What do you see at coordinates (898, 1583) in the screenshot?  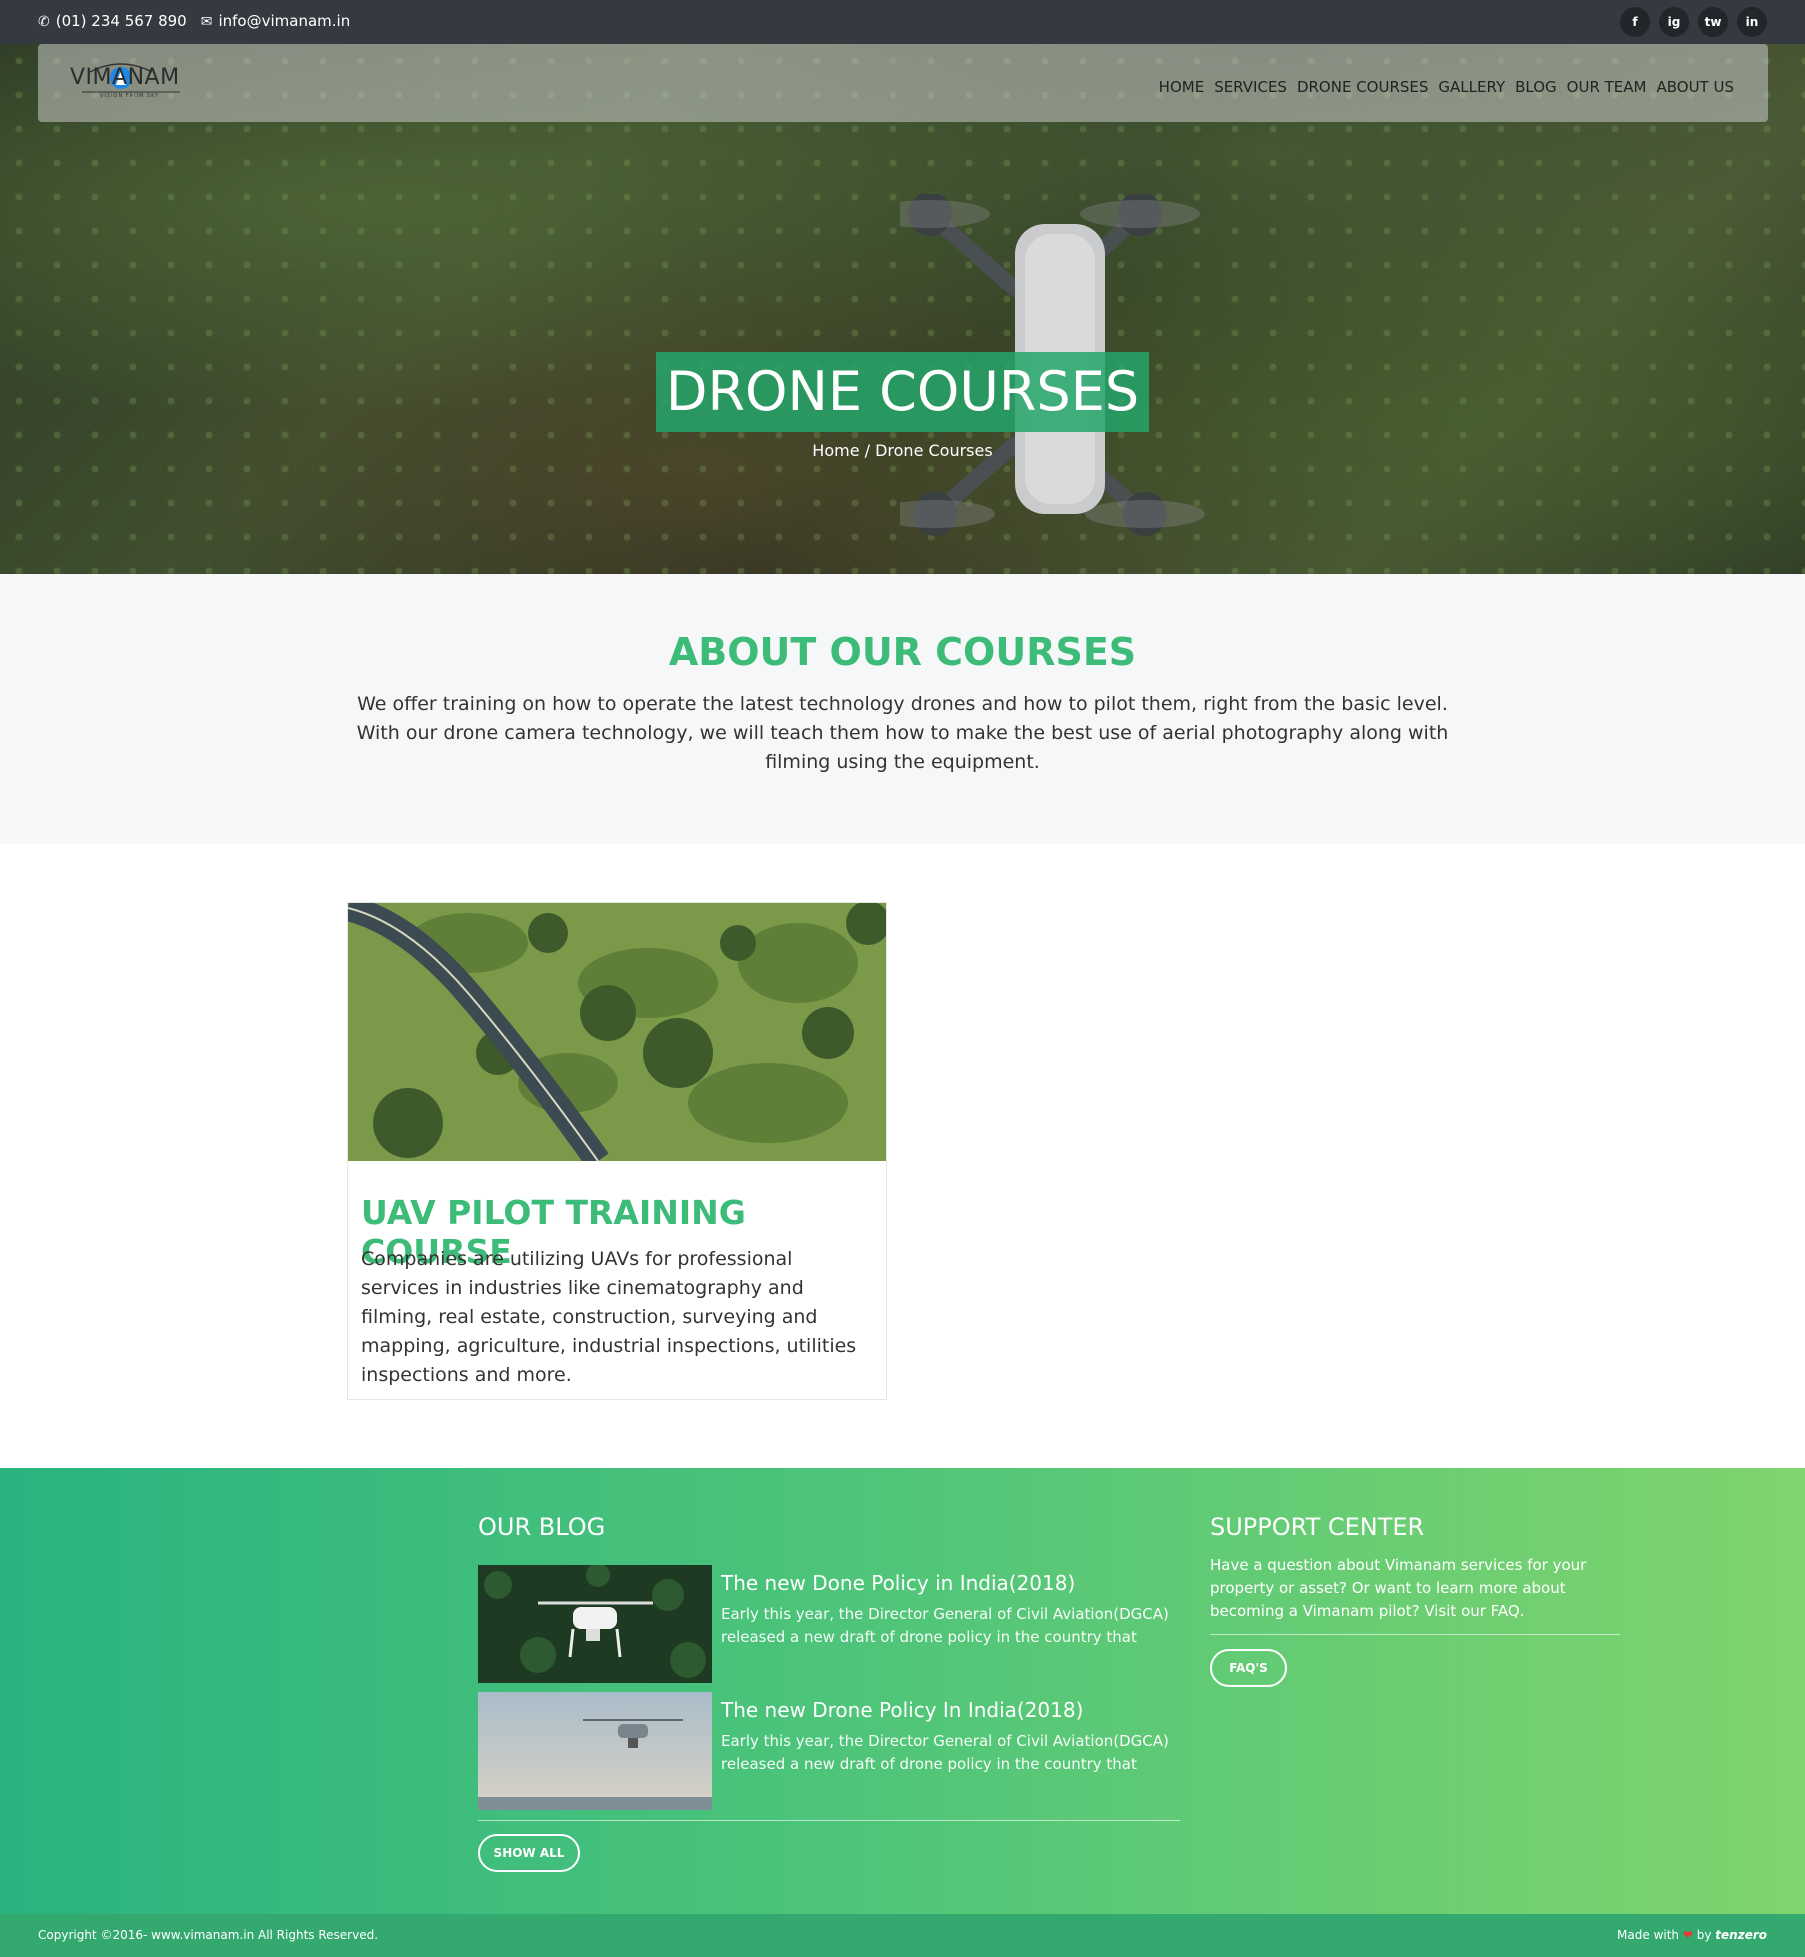 I see `blog-post-title: The new Done Policy in India(2018)` at bounding box center [898, 1583].